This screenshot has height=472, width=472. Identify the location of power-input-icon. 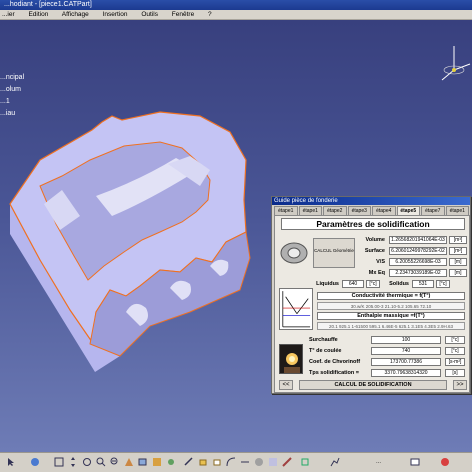
(415, 462).